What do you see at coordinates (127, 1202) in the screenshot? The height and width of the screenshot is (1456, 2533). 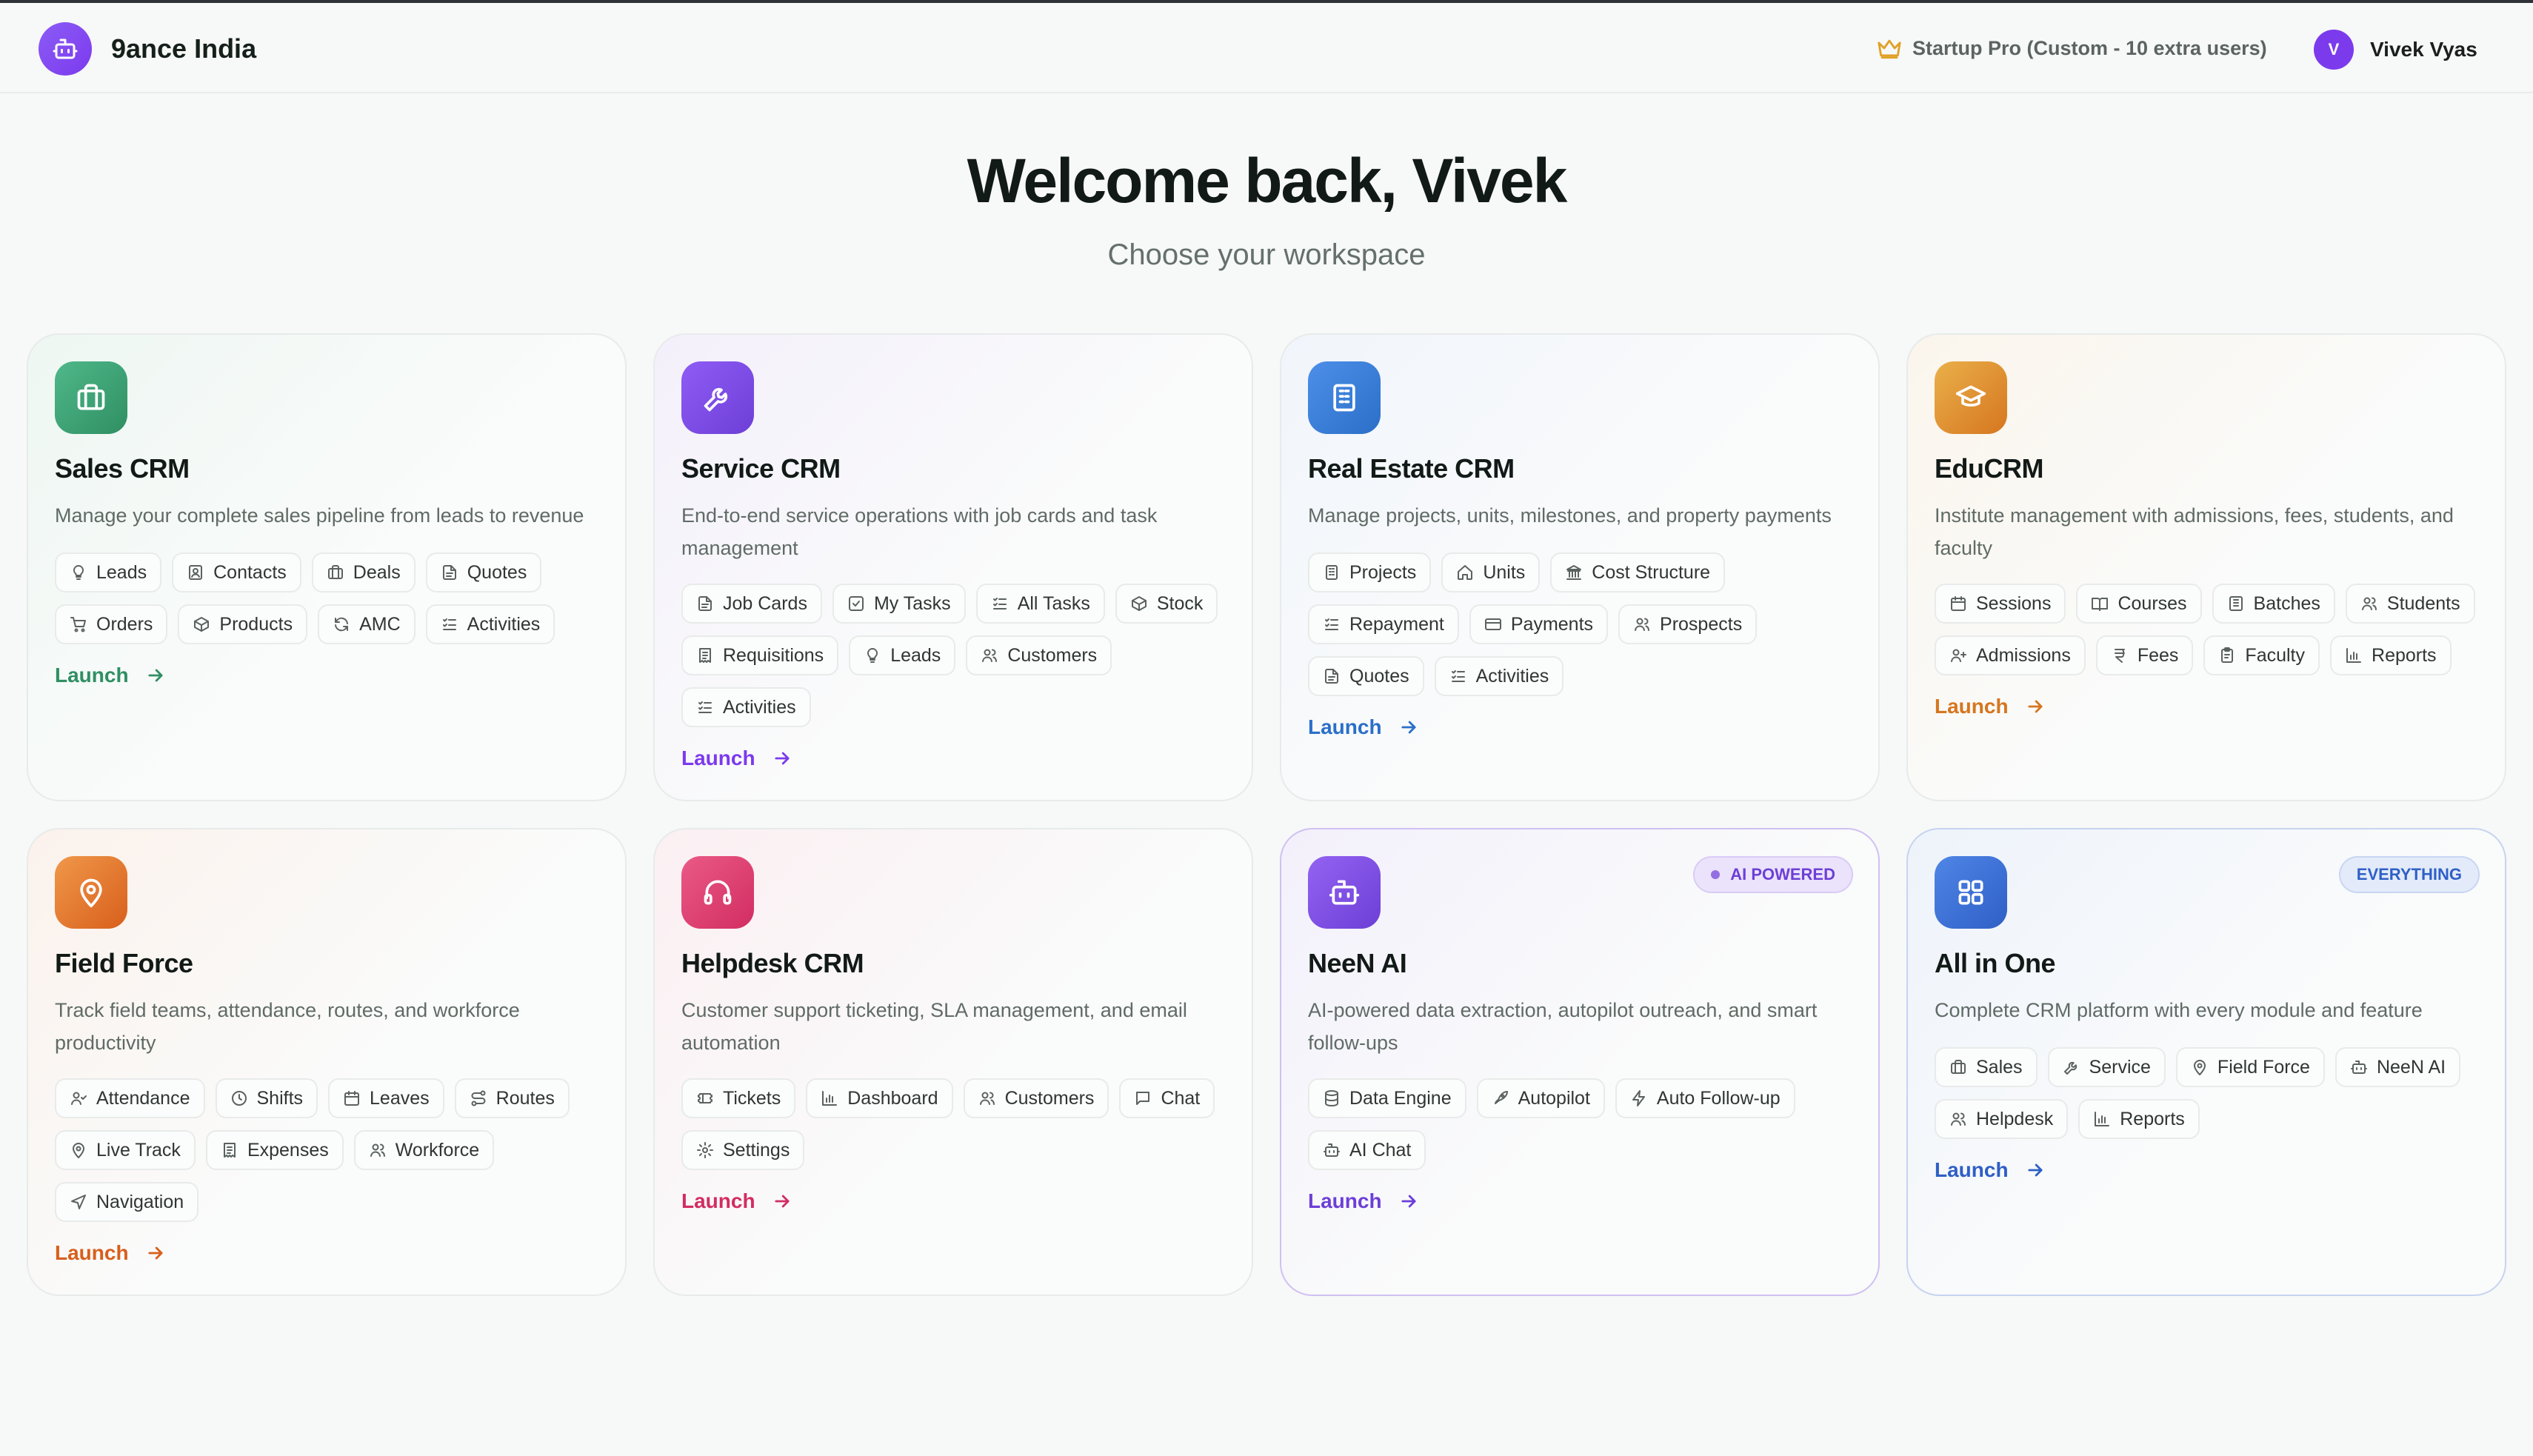 I see `module-chip: Navigation` at bounding box center [127, 1202].